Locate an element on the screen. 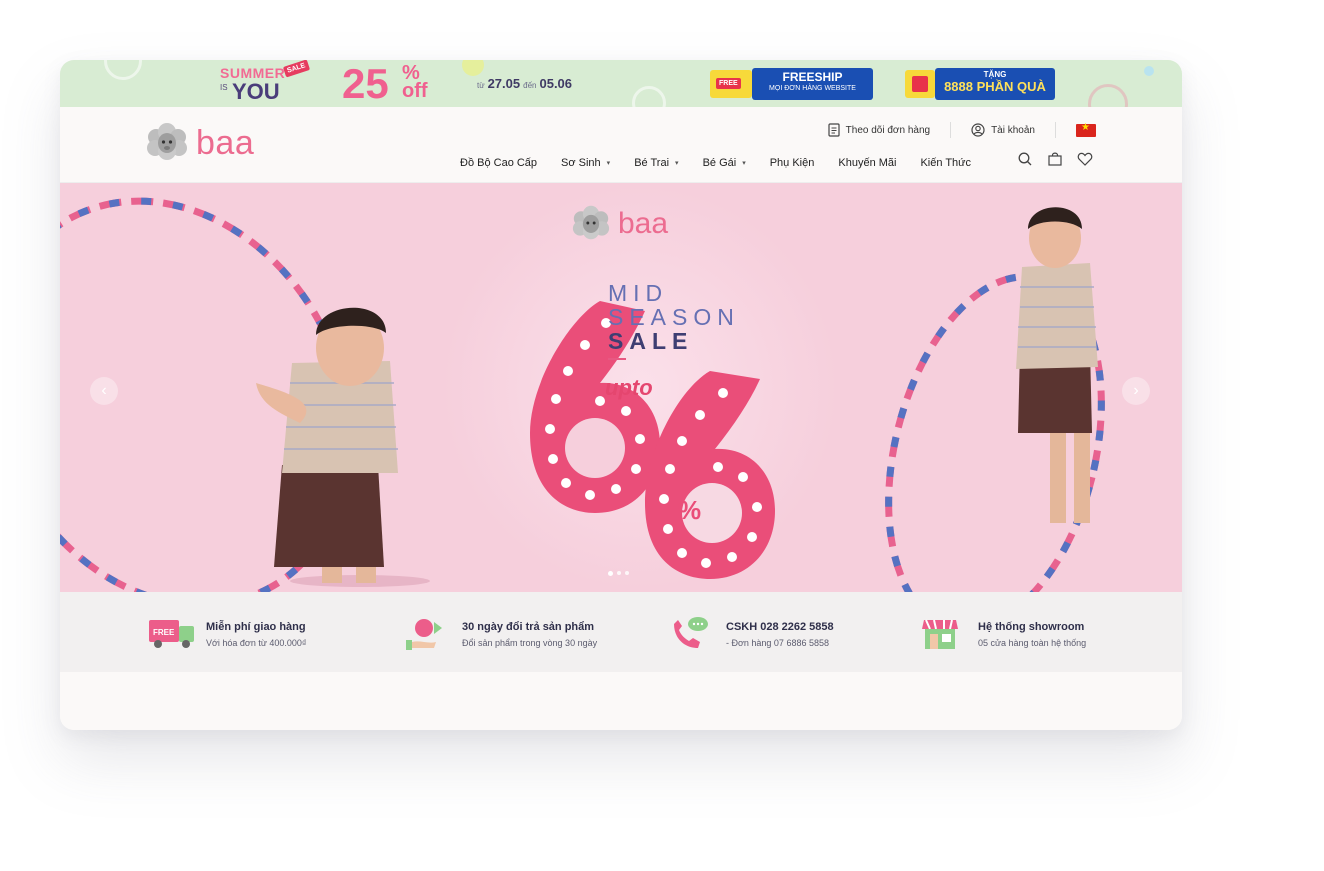  return-icon is located at coordinates (424, 634).